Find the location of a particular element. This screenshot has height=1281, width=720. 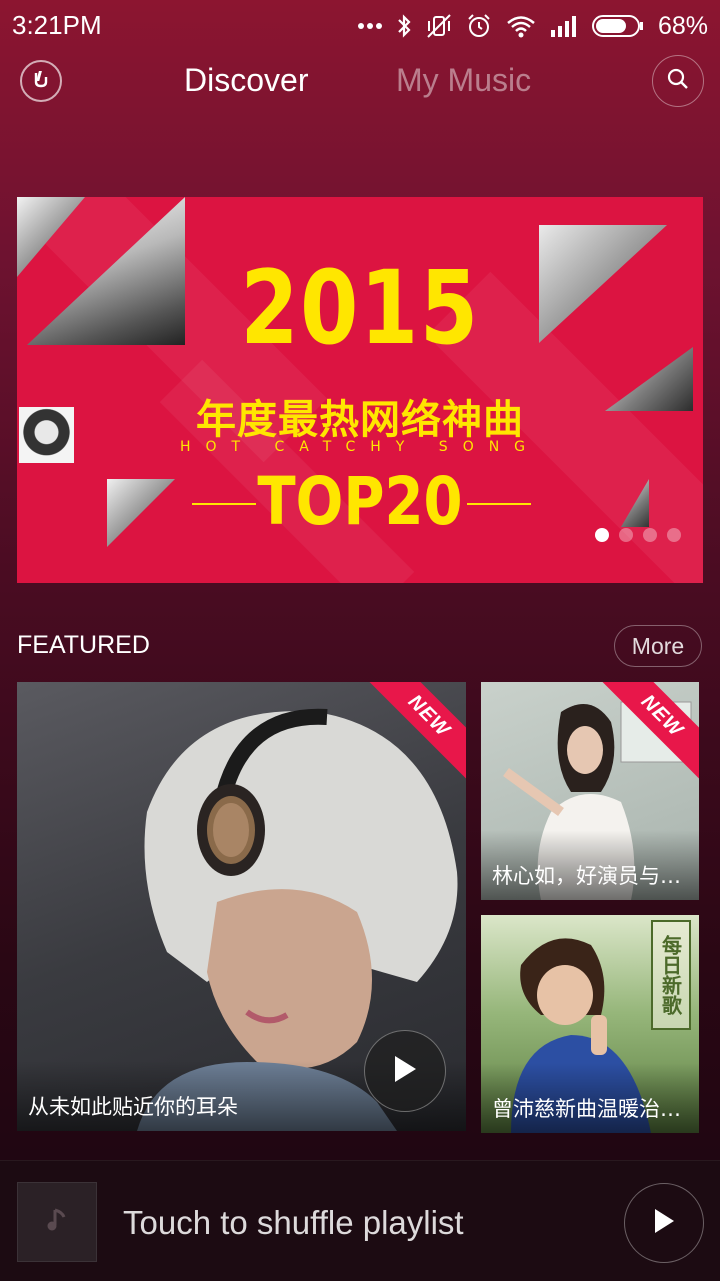

wifi-icon is located at coordinates (521, 26).